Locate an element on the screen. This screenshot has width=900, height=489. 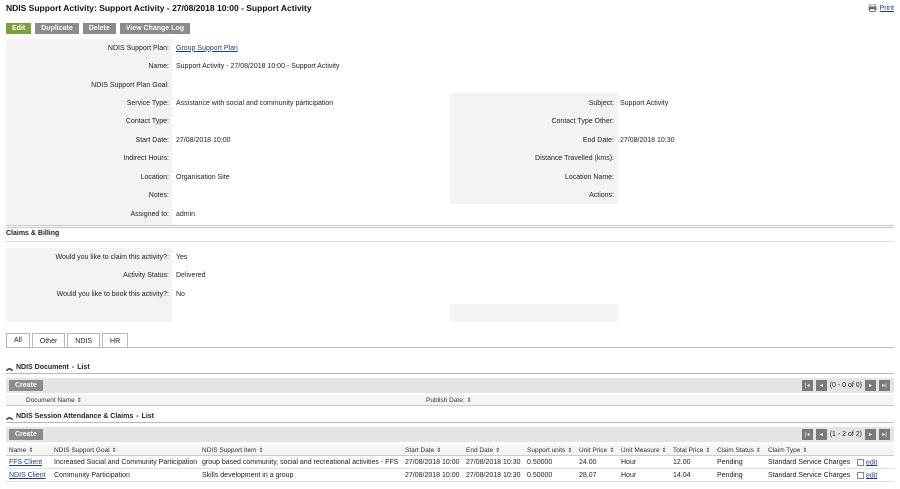
book-activity-label: Would you like to book this activity?: is located at coordinates (112, 294).